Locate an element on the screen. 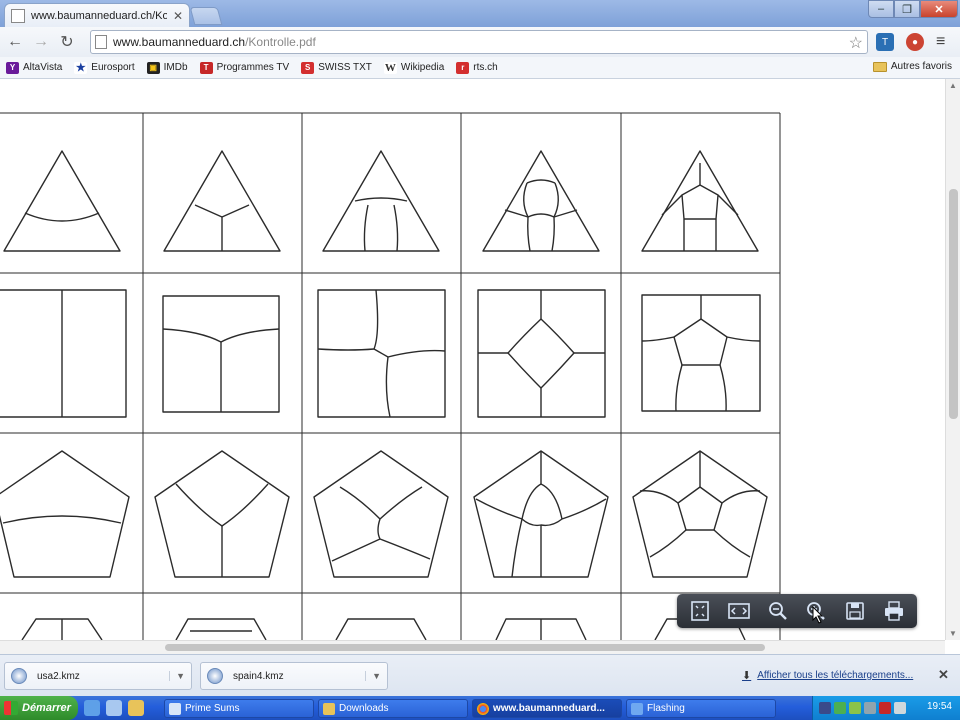 This screenshot has width=960, height=720. square-5-partition is located at coordinates (541, 353).